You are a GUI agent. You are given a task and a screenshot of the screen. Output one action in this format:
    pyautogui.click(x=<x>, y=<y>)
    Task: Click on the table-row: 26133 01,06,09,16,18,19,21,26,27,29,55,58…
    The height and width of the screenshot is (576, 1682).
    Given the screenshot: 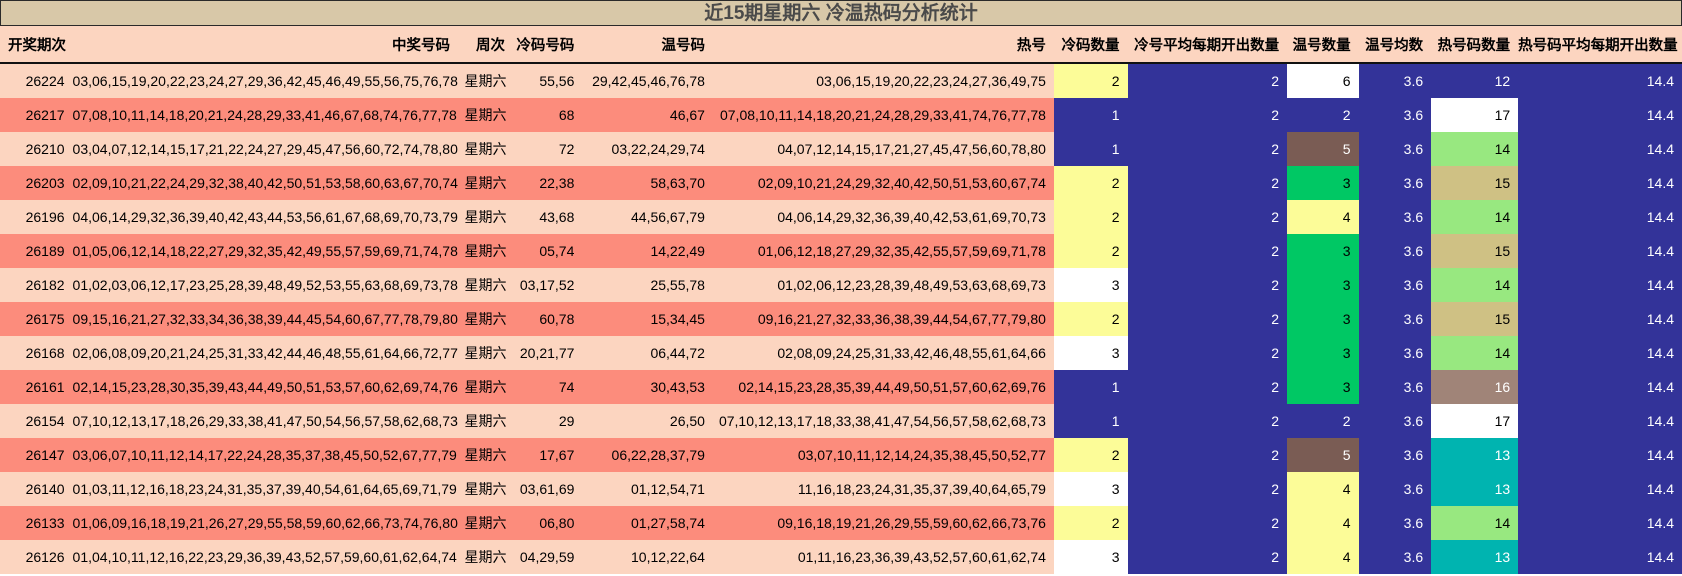 What is the action you would take?
    pyautogui.click(x=841, y=523)
    